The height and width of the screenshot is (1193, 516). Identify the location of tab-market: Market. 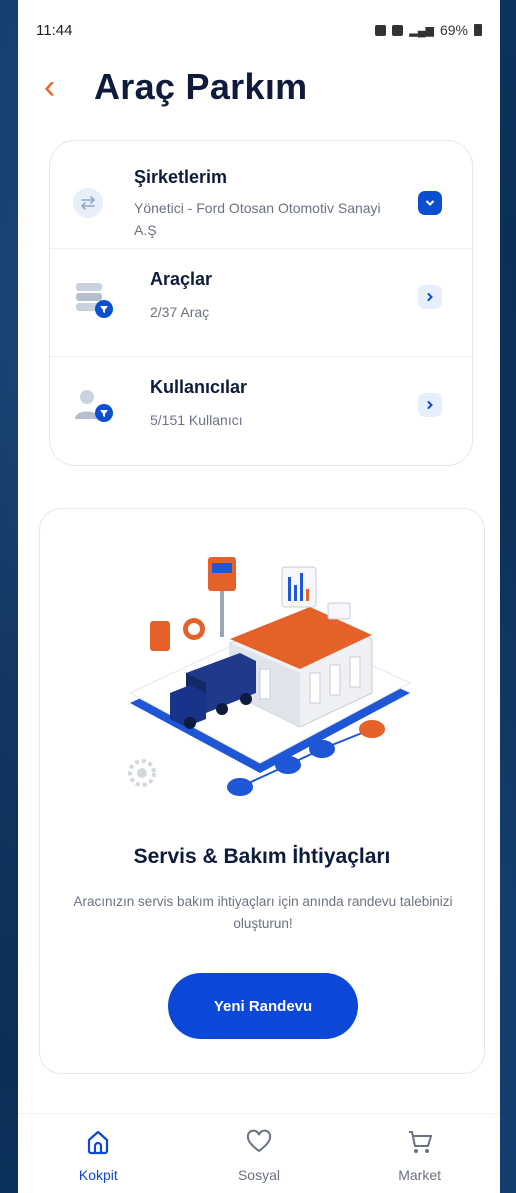
(420, 1155).